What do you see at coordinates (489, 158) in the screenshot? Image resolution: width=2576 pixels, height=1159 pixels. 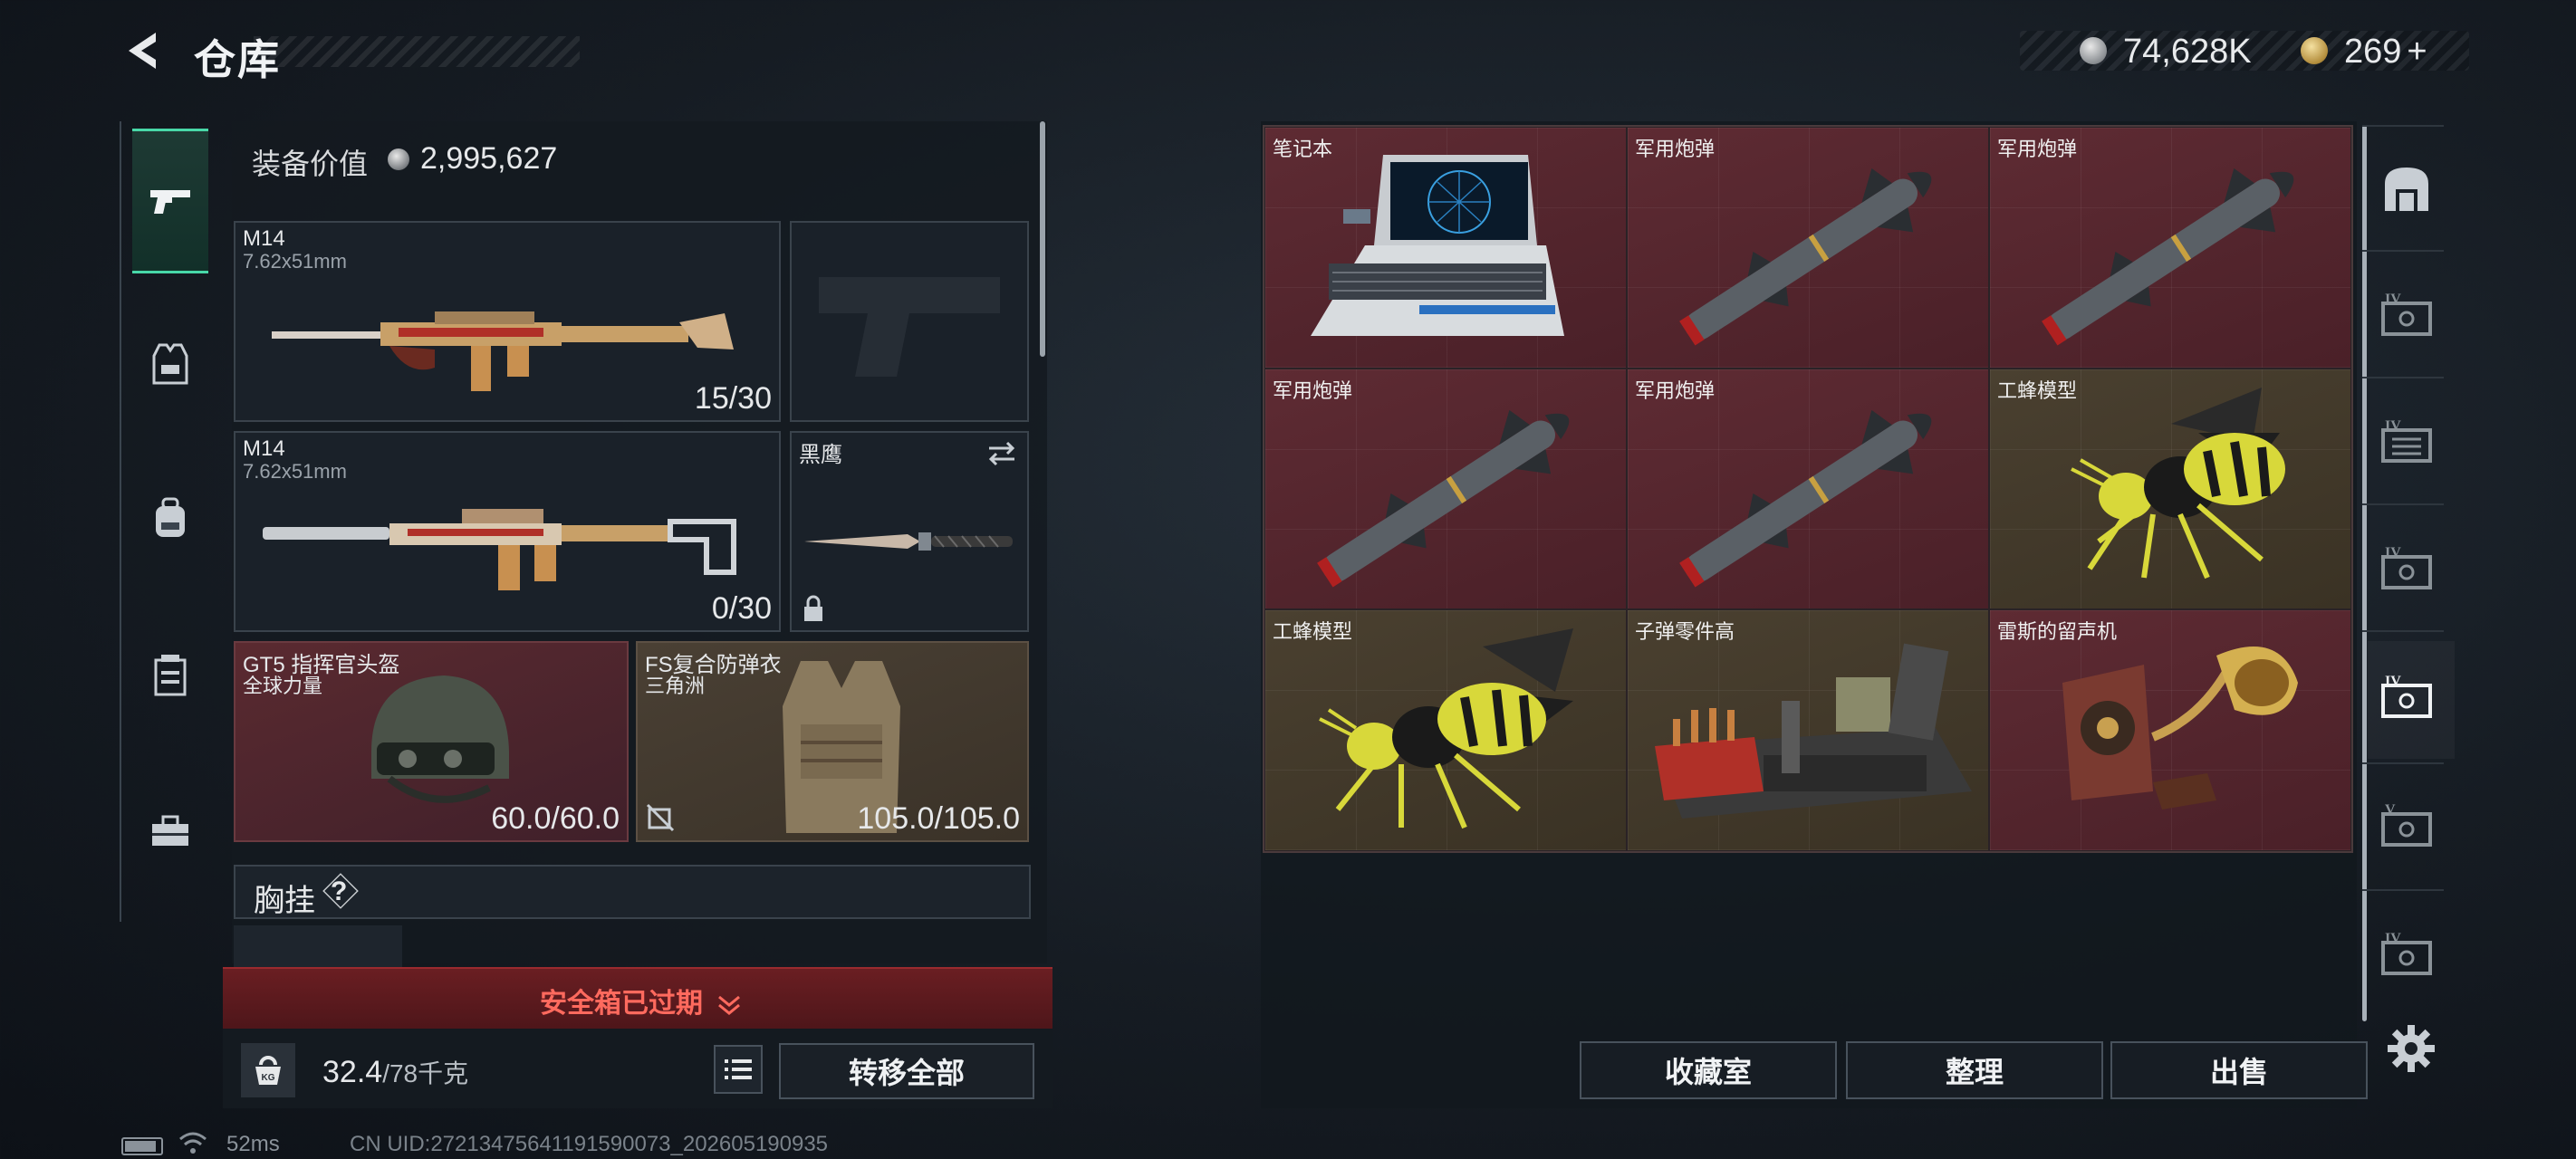 I see `equipment-value: 2,995,627` at bounding box center [489, 158].